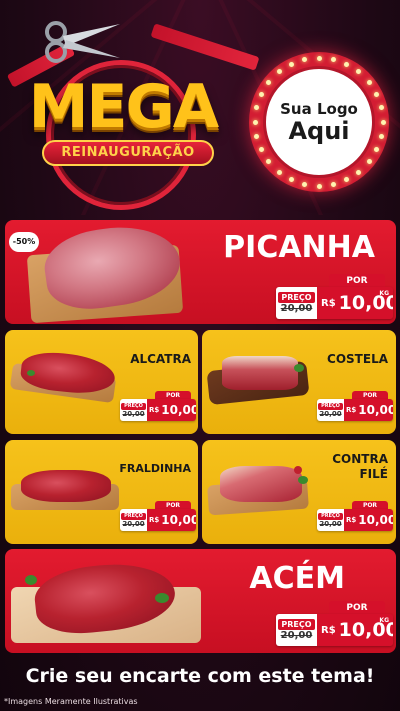  Describe the element at coordinates (24, 242) in the screenshot. I see `discount-badge: -50%` at that location.